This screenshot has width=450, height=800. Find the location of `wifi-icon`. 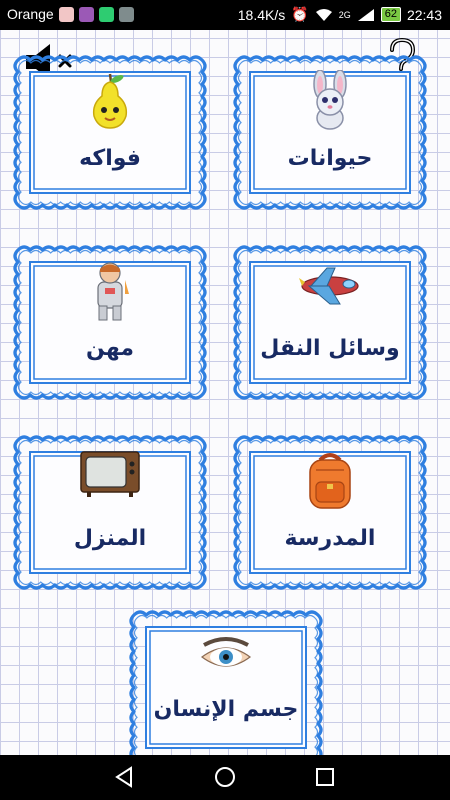

wifi-icon is located at coordinates (323, 14).